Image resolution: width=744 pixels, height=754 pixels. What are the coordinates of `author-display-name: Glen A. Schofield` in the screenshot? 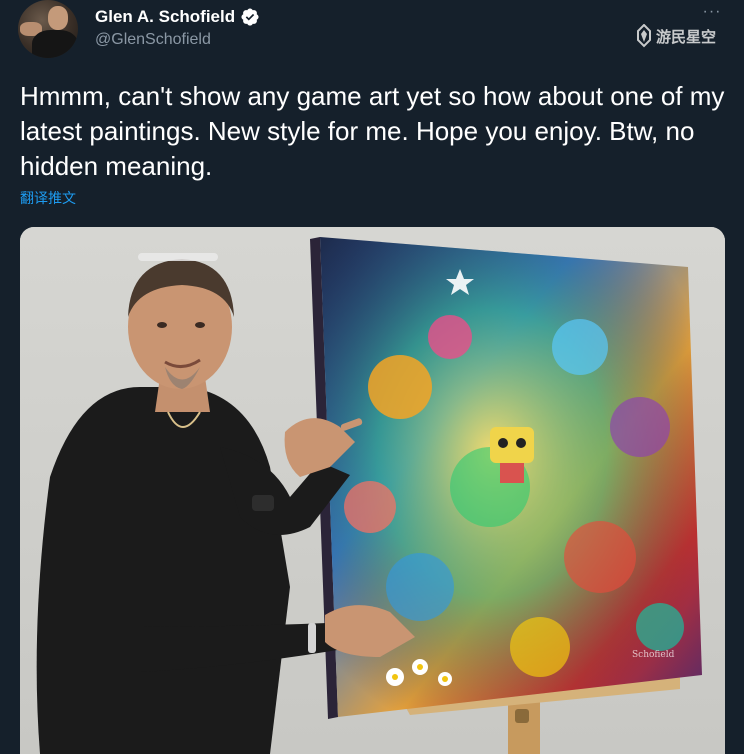 It's located at (165, 17).